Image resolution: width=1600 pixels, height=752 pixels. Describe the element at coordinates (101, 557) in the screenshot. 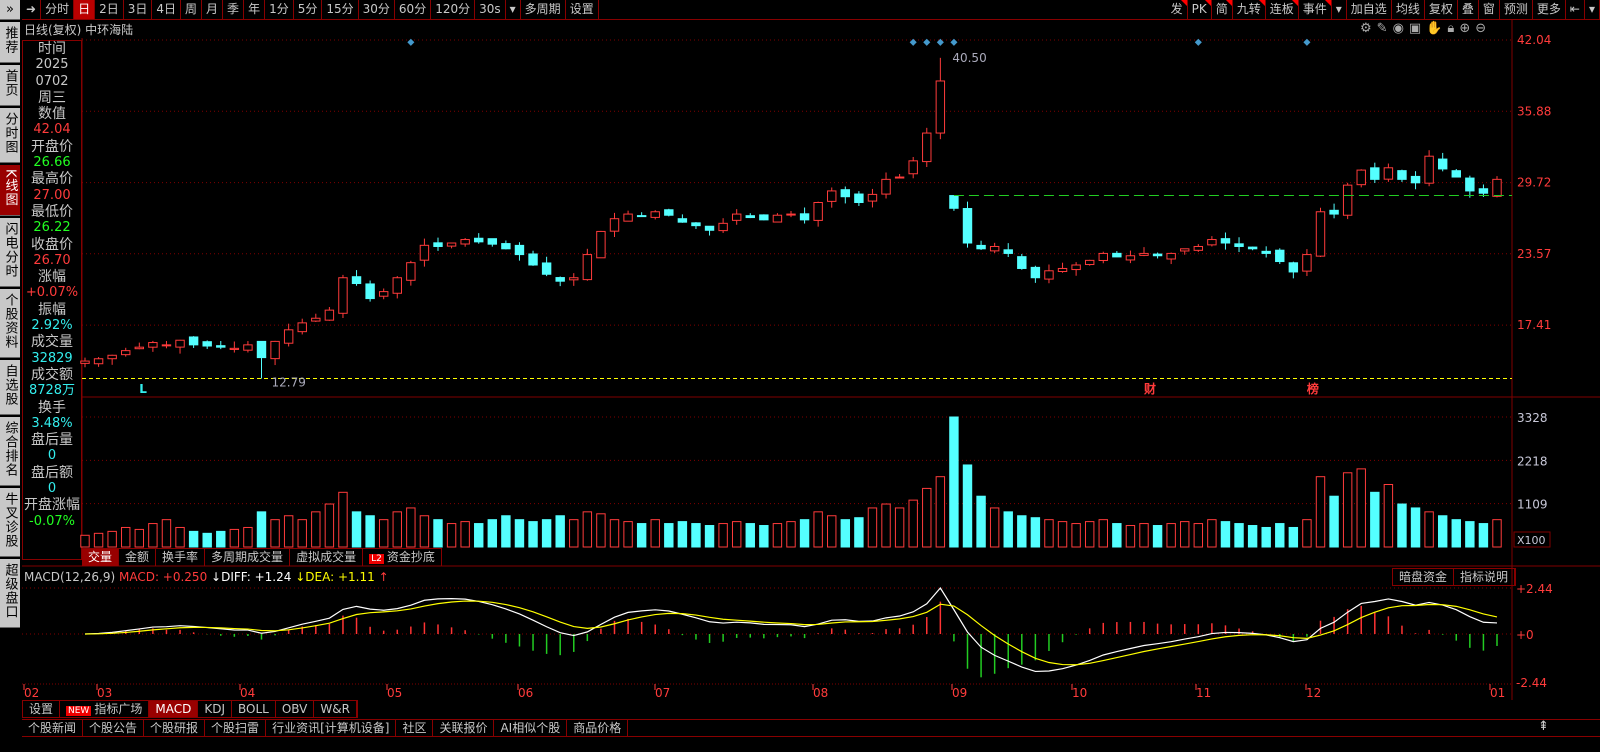

I see `volume-tab-0: 交量` at that location.